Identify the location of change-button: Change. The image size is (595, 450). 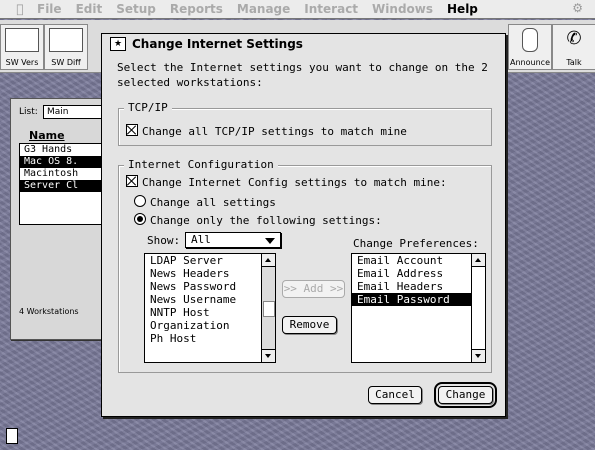
(465, 395).